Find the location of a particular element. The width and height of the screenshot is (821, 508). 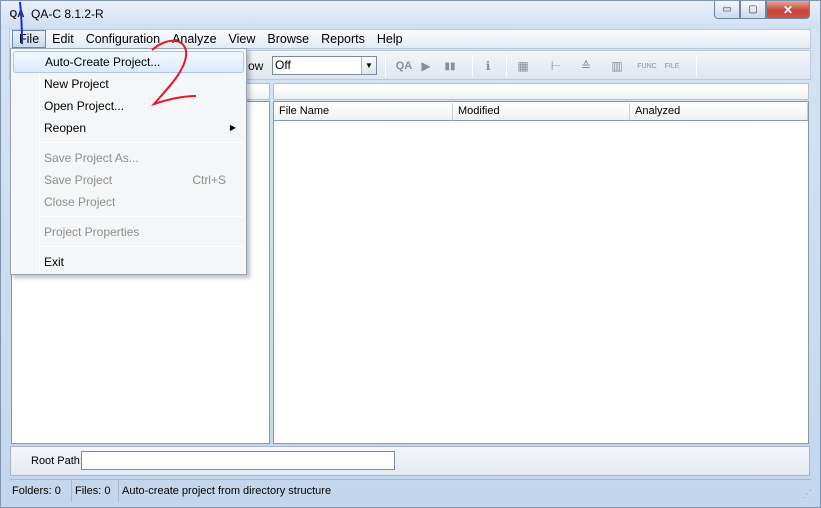

file-icon: FILE is located at coordinates (672, 66).